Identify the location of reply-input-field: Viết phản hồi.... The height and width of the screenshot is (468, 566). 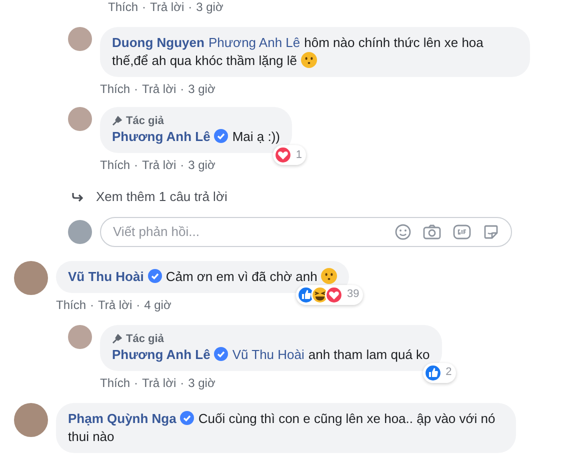
(248, 232).